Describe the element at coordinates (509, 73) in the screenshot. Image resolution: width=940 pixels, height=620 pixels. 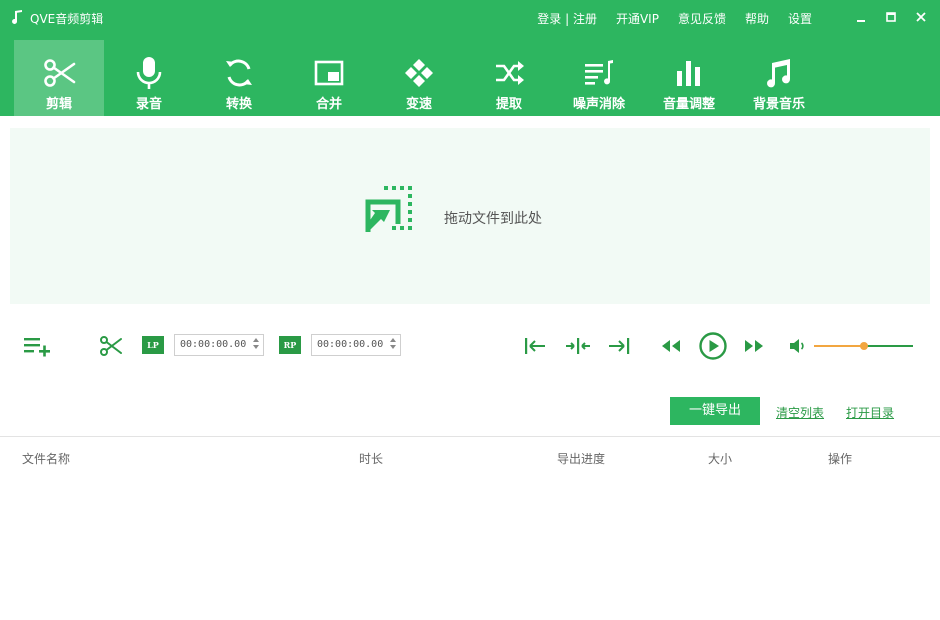
I see `extract-icon` at that location.